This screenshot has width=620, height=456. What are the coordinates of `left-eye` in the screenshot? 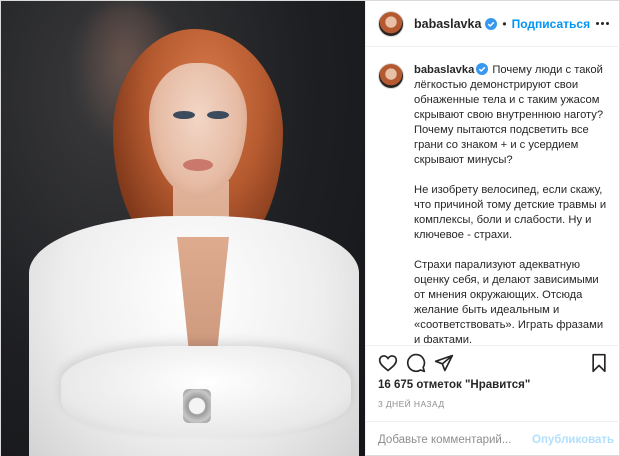 It's located at (184, 115).